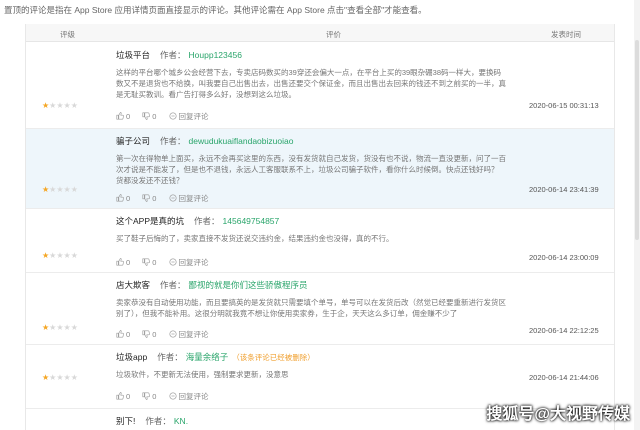  I want to click on review-time: 2020-06-14 21:44:06, so click(564, 377).